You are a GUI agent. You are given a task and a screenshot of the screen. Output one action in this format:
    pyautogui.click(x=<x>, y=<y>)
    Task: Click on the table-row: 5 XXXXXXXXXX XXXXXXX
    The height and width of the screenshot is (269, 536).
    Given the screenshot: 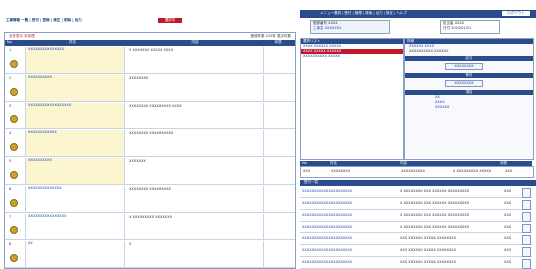 What is the action you would take?
    pyautogui.click(x=150, y=171)
    